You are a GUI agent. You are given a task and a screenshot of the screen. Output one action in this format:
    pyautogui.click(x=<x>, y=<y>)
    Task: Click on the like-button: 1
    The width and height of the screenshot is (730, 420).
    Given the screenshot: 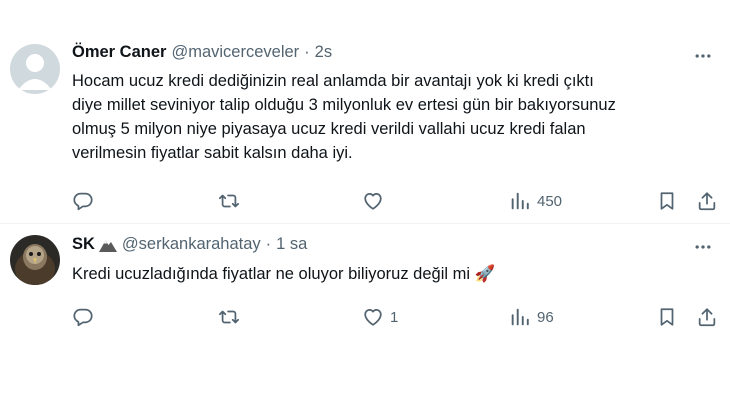 What is the action you would take?
    pyautogui.click(x=380, y=317)
    